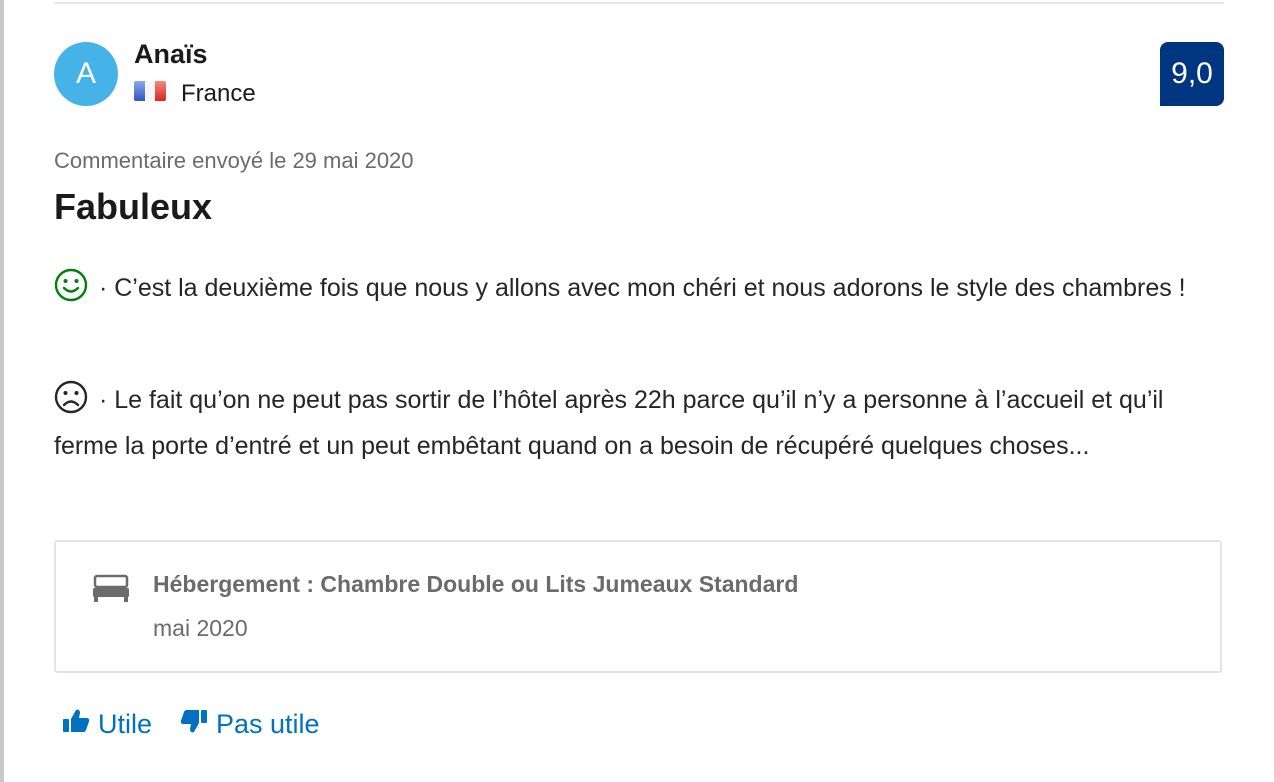  What do you see at coordinates (86, 74) in the screenshot?
I see `avatar: A` at bounding box center [86, 74].